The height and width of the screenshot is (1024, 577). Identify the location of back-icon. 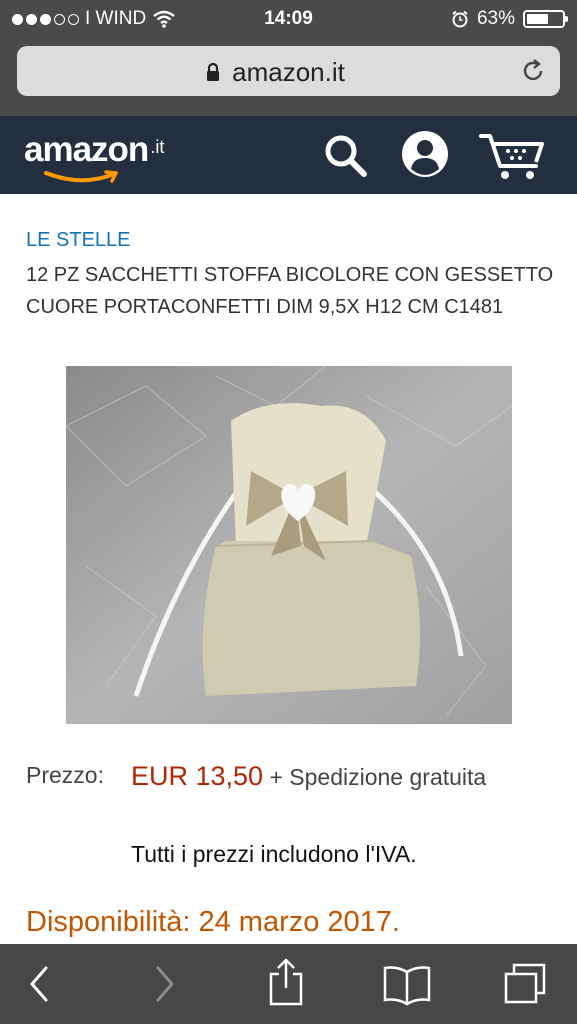
(39, 984).